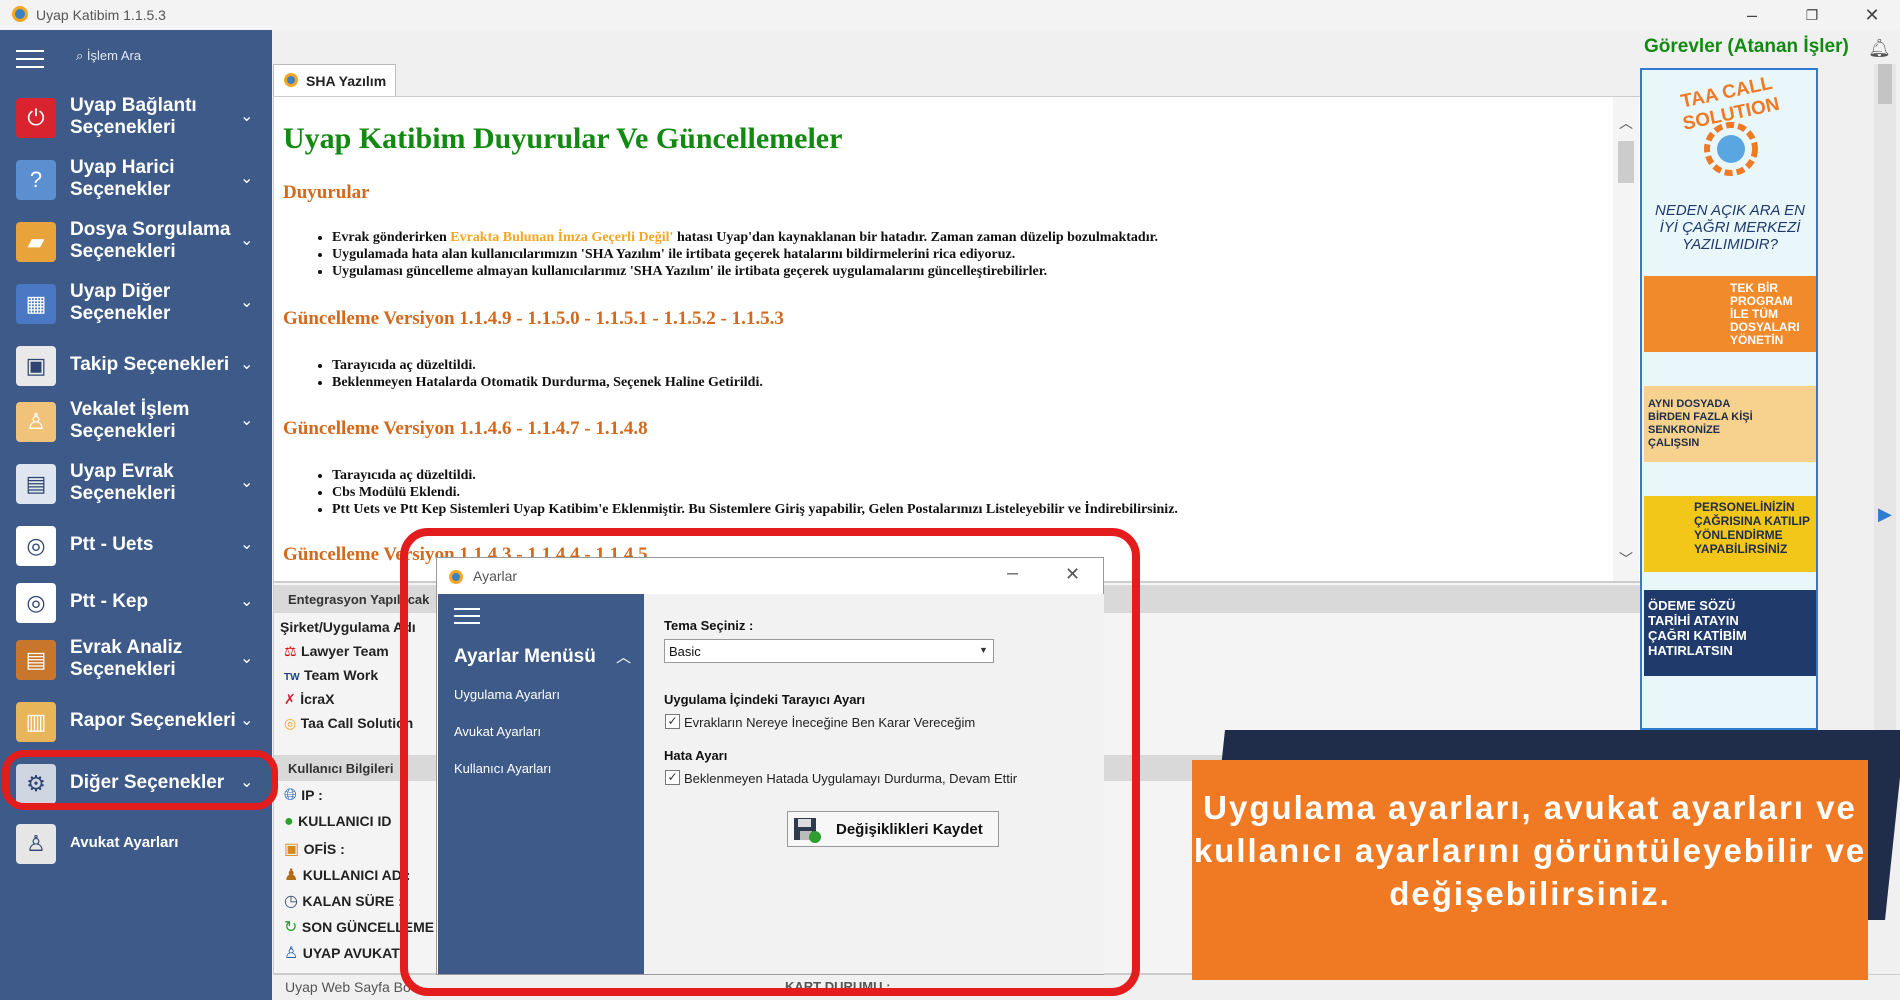 The image size is (1900, 1000). I want to click on sidebar-item-label: Uyap Bağlantı Seçenekleri, so click(133, 116).